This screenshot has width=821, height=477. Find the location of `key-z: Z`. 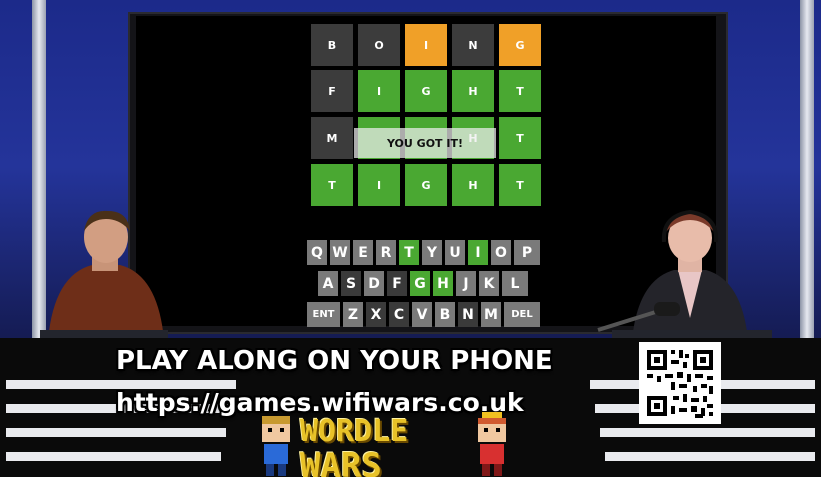

key-z: Z is located at coordinates (353, 314).